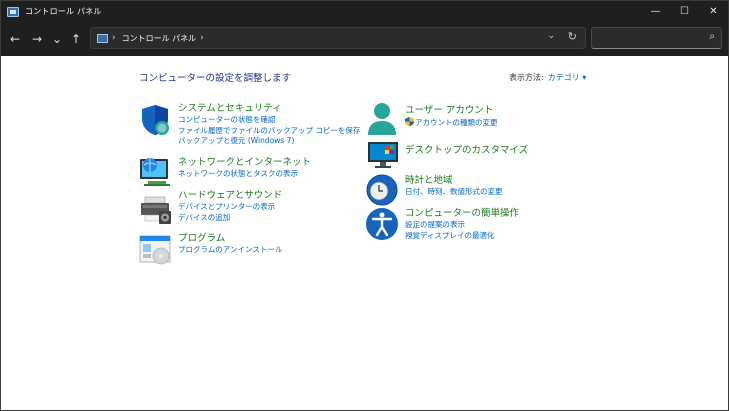 The image size is (729, 411). What do you see at coordinates (338, 38) in the screenshot?
I see `address-bar: › コントロール パネル › ⌄ ↻` at bounding box center [338, 38].